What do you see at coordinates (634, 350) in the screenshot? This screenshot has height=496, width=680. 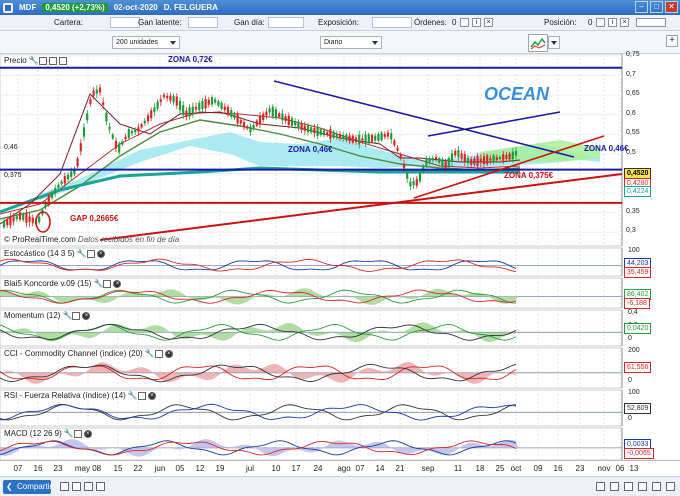 I see `indicator-axis-label: 200` at bounding box center [634, 350].